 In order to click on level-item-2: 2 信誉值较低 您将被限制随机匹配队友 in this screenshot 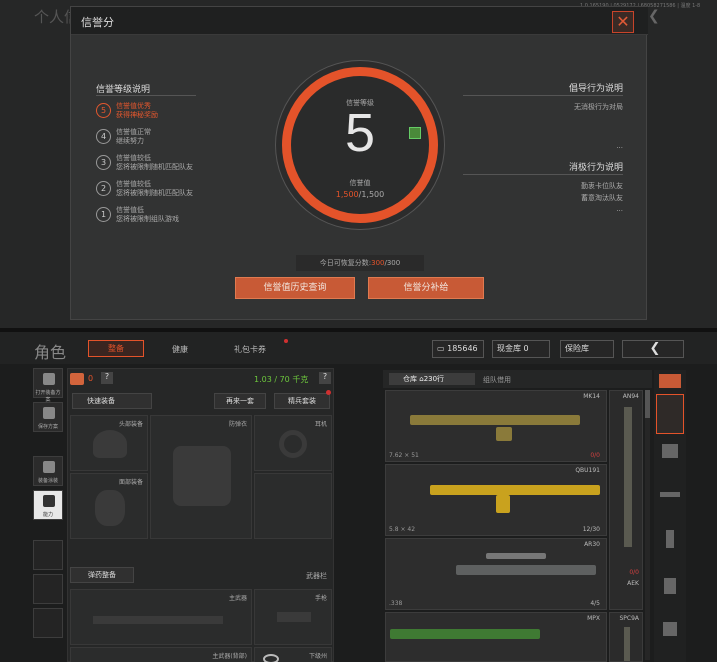, I will do `click(176, 189)`.